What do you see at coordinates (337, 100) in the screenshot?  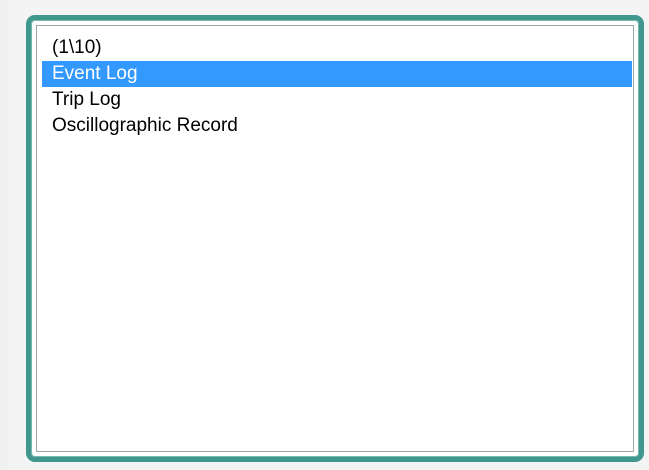 I see `list-item-trip-log: Trip Log` at bounding box center [337, 100].